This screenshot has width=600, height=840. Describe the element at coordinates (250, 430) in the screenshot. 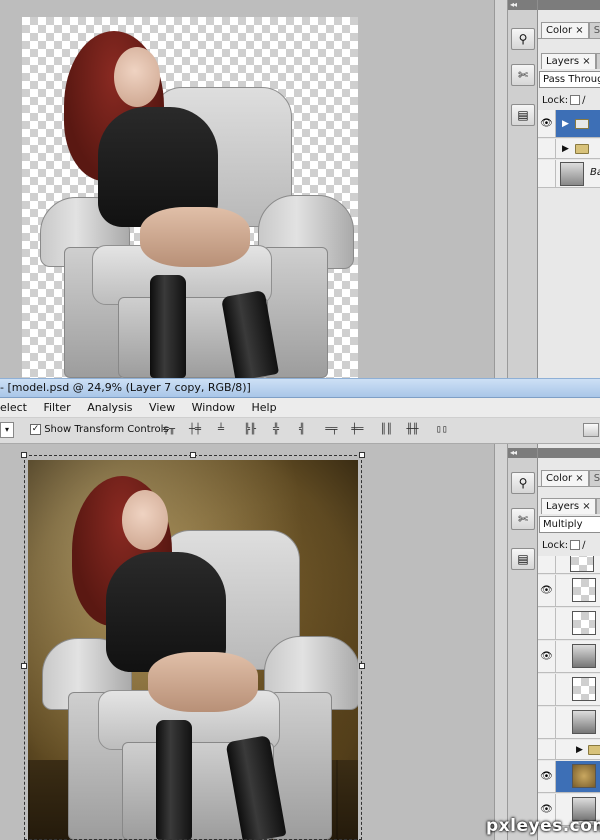

I see `align-left-icon: ╠╟` at that location.